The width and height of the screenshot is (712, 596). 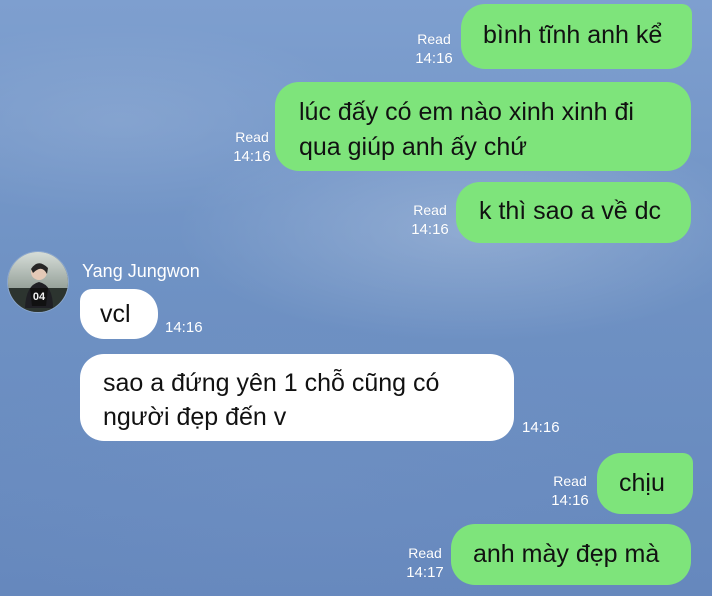 I want to click on message-text: vcl, so click(x=115, y=314).